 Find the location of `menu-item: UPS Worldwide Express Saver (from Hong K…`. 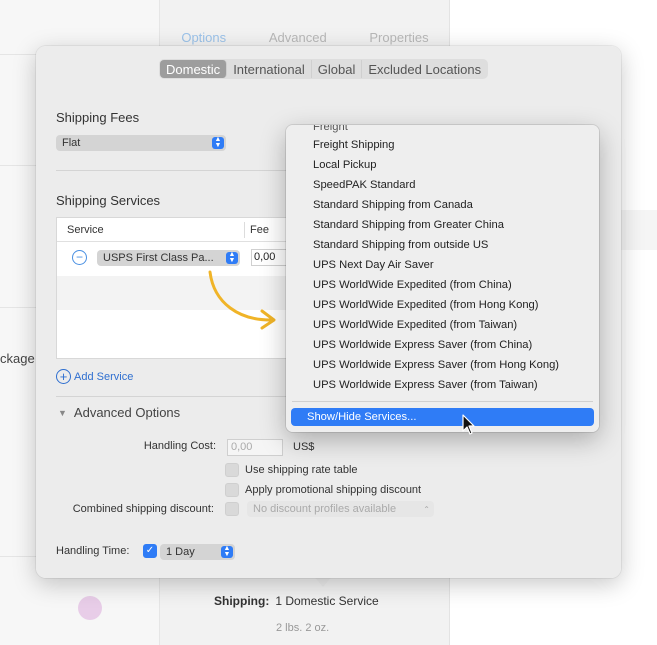

menu-item: UPS Worldwide Express Saver (from Hong K… is located at coordinates (436, 365).